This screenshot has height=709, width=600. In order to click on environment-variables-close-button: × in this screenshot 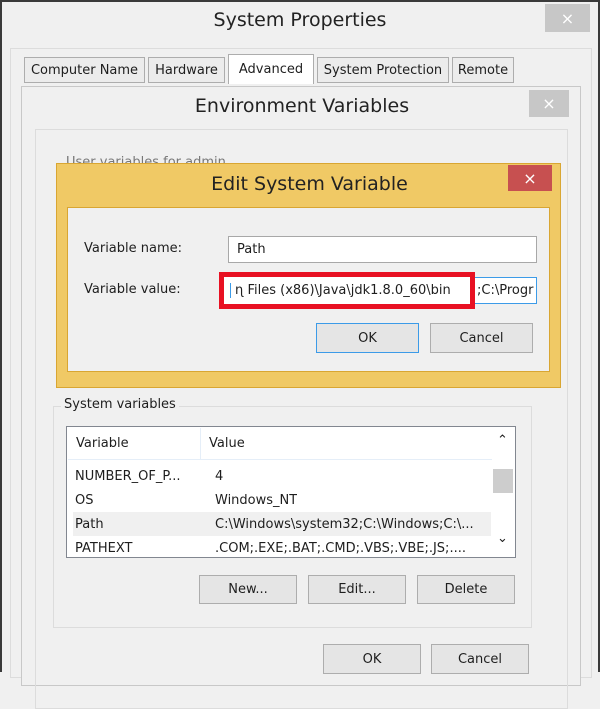, I will do `click(549, 103)`.